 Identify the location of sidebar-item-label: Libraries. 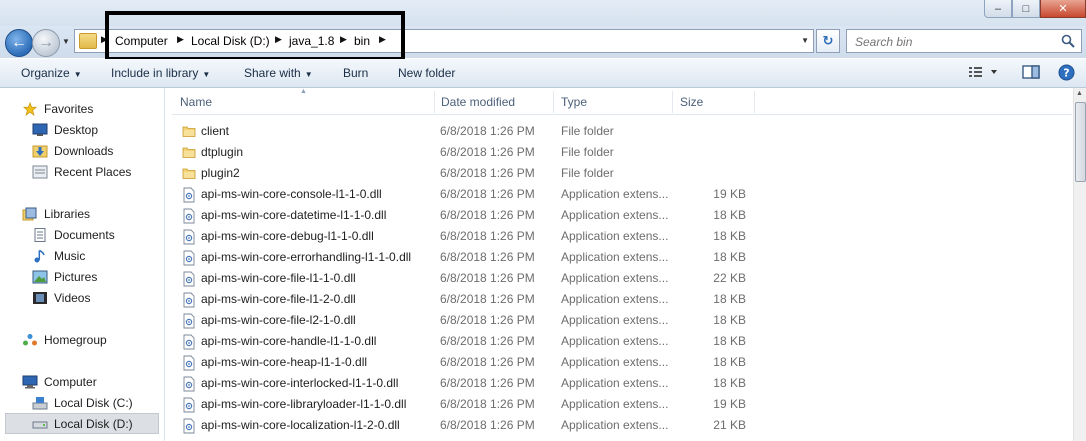
(67, 213).